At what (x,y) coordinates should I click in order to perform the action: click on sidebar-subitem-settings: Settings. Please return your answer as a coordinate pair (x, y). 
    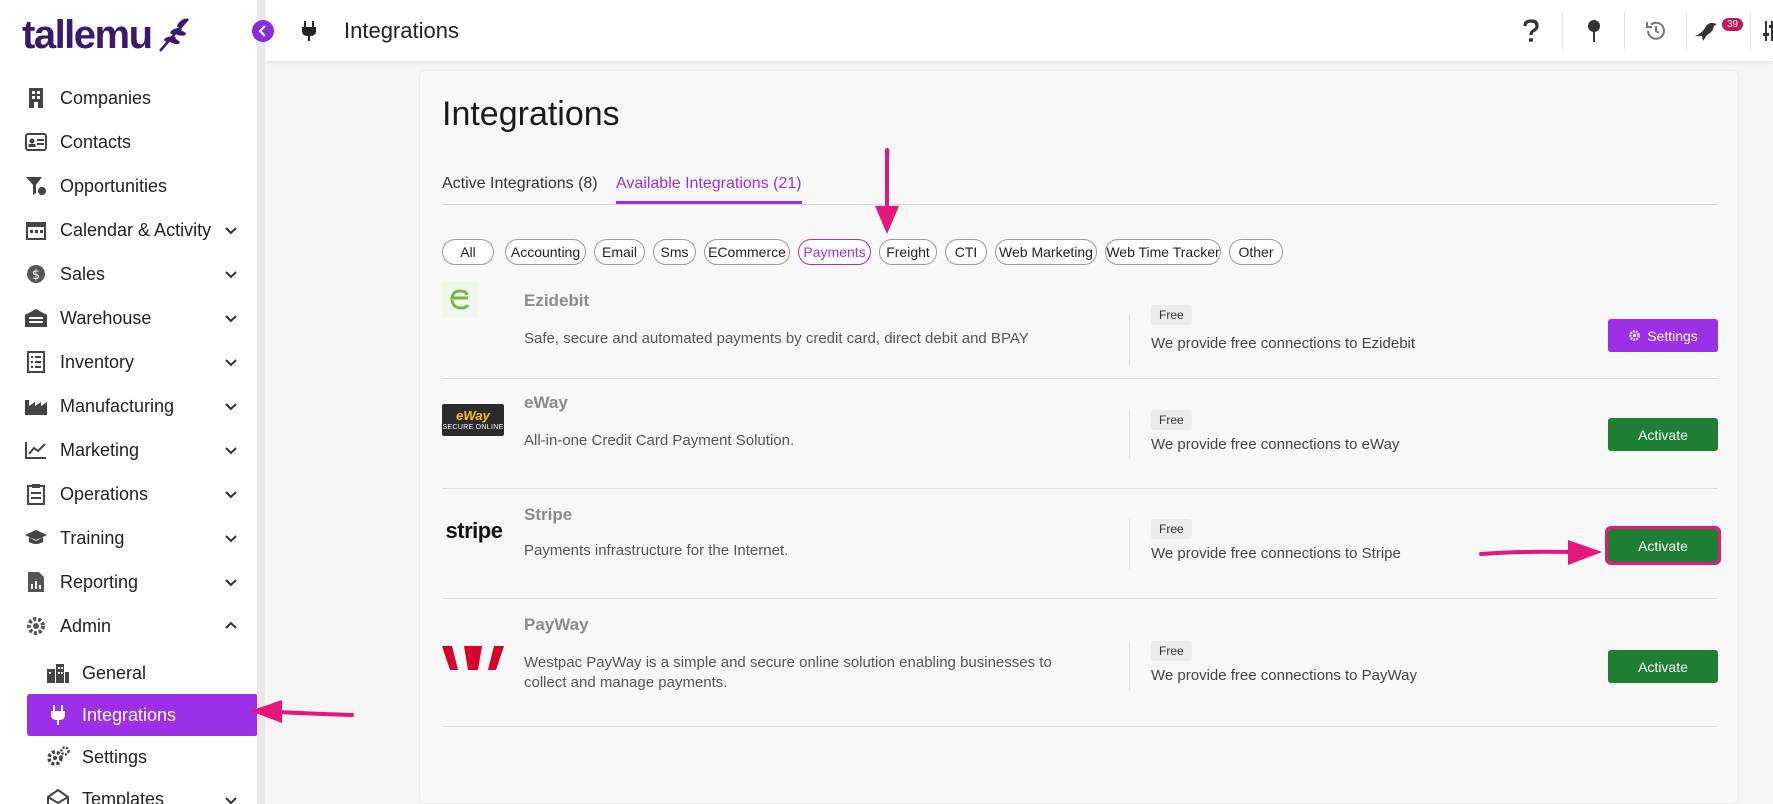
    Looking at the image, I should click on (129, 757).